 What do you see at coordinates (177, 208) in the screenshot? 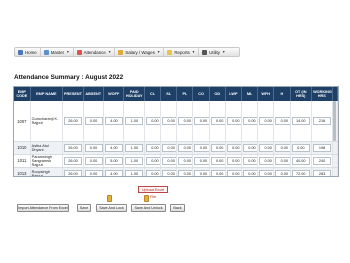
I see `back-button: Back` at bounding box center [177, 208].